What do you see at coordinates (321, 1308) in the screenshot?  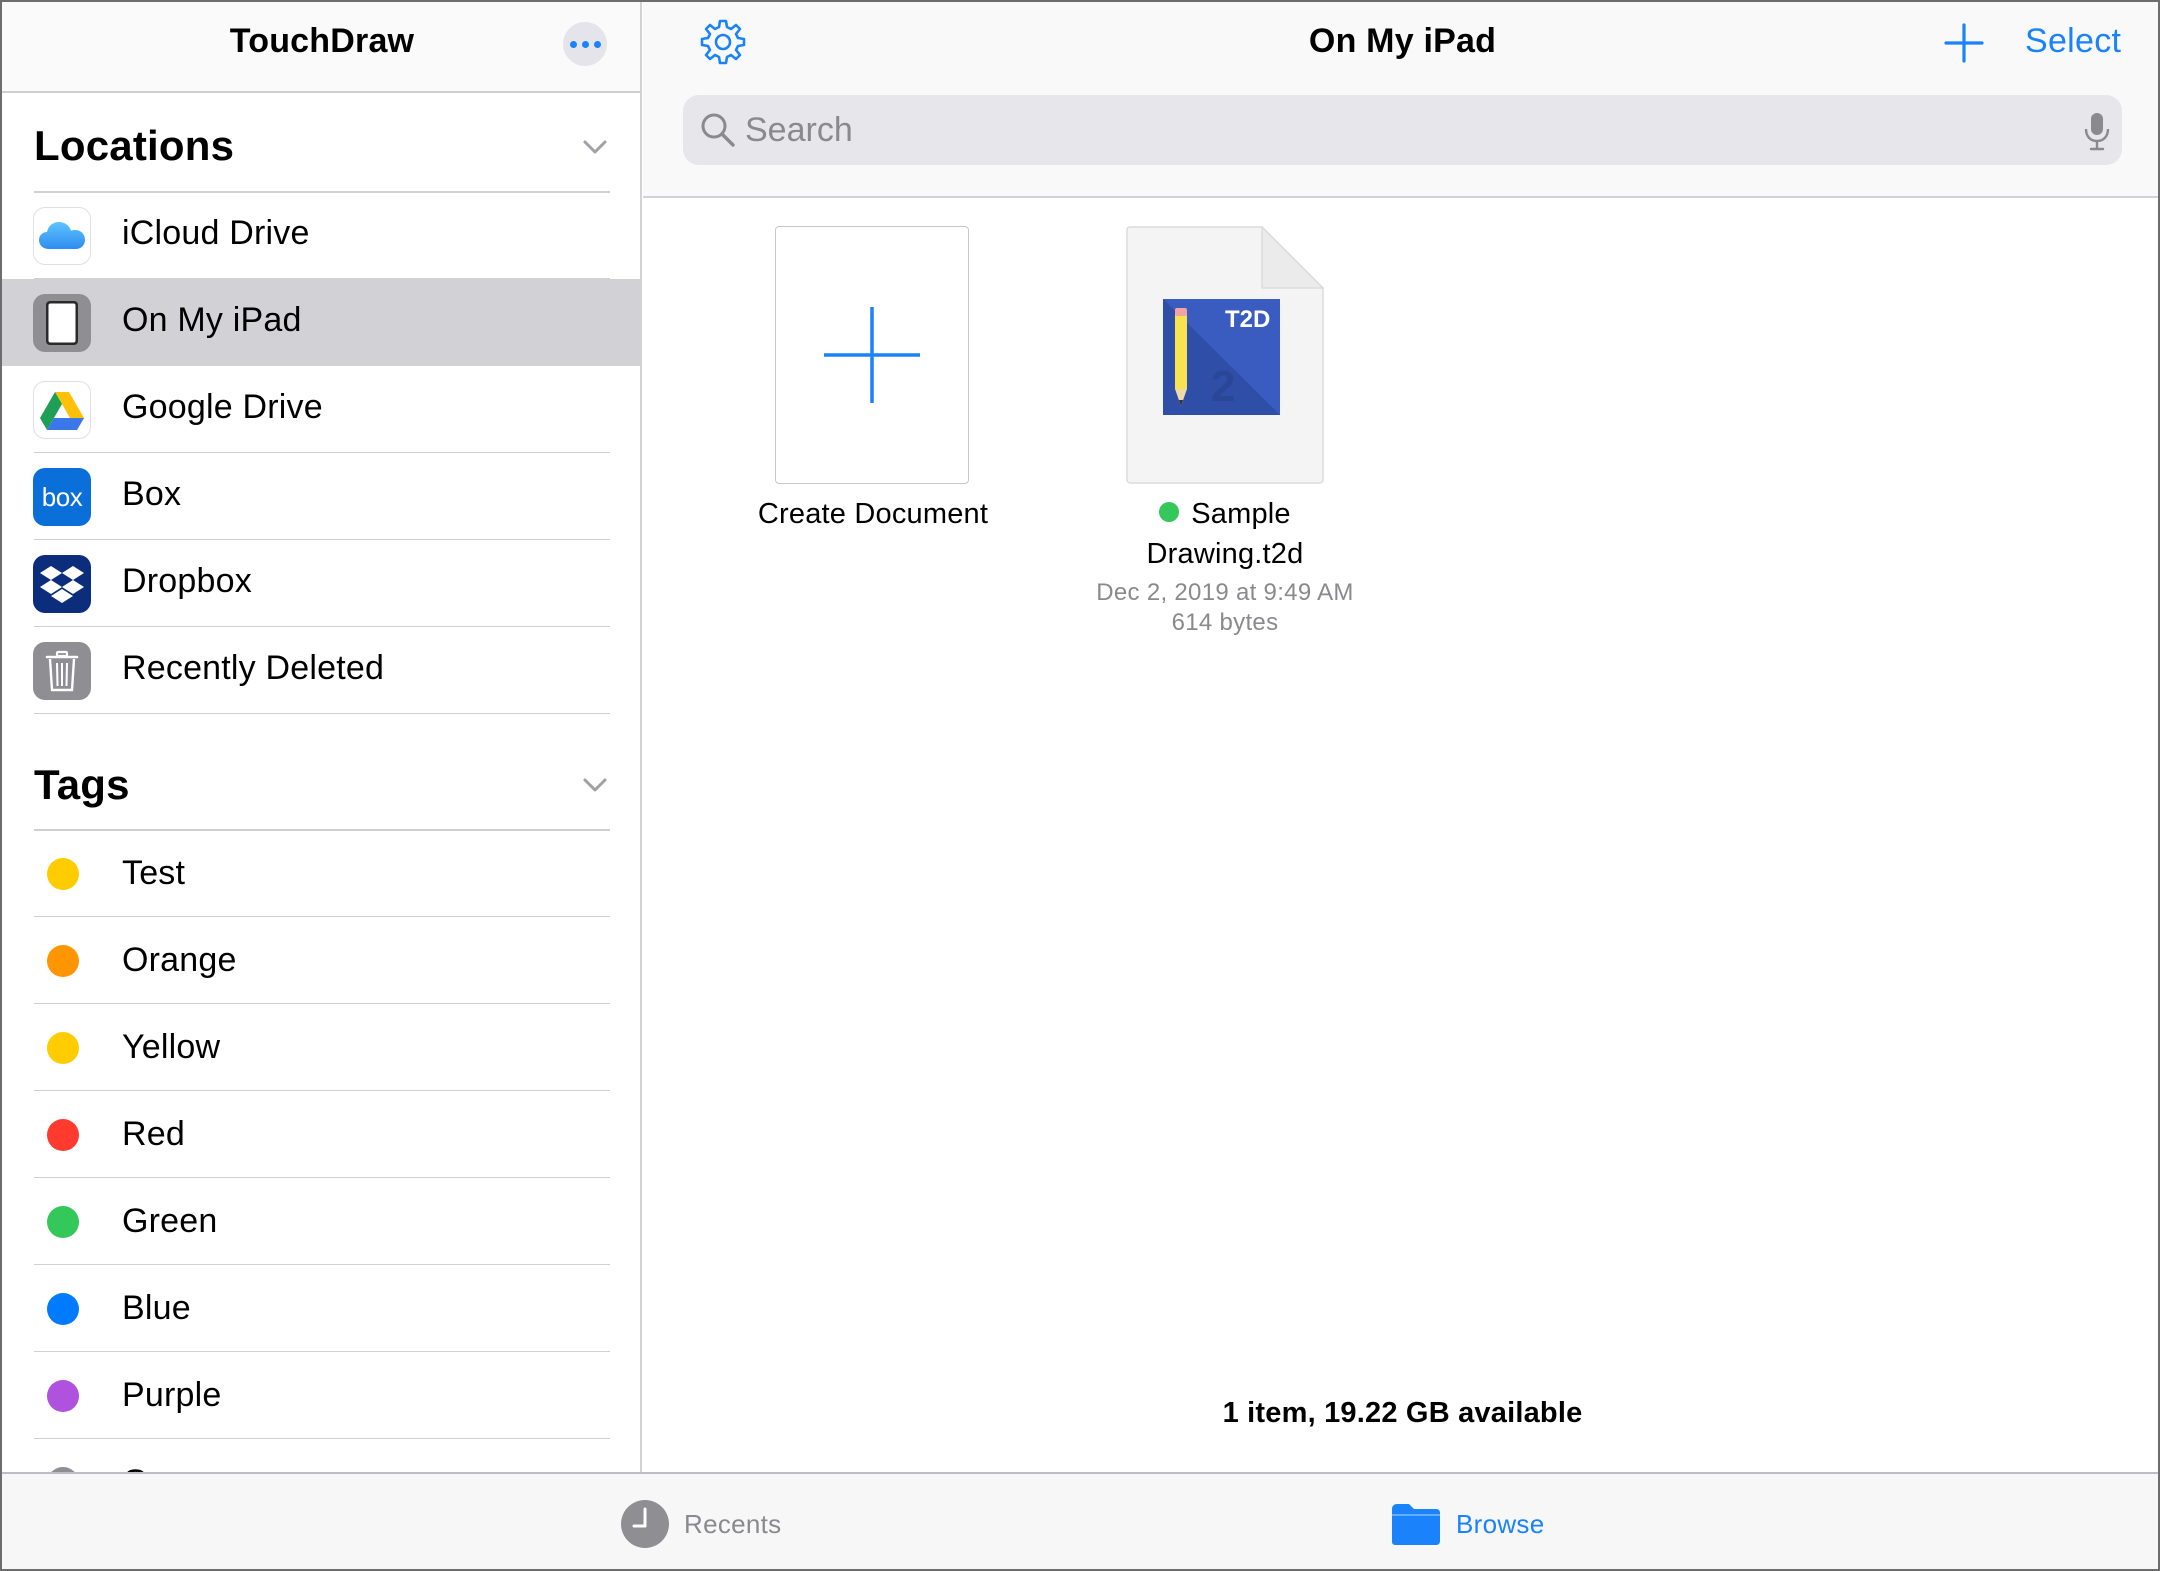 I see `sidebar-tag-blue: Blue` at bounding box center [321, 1308].